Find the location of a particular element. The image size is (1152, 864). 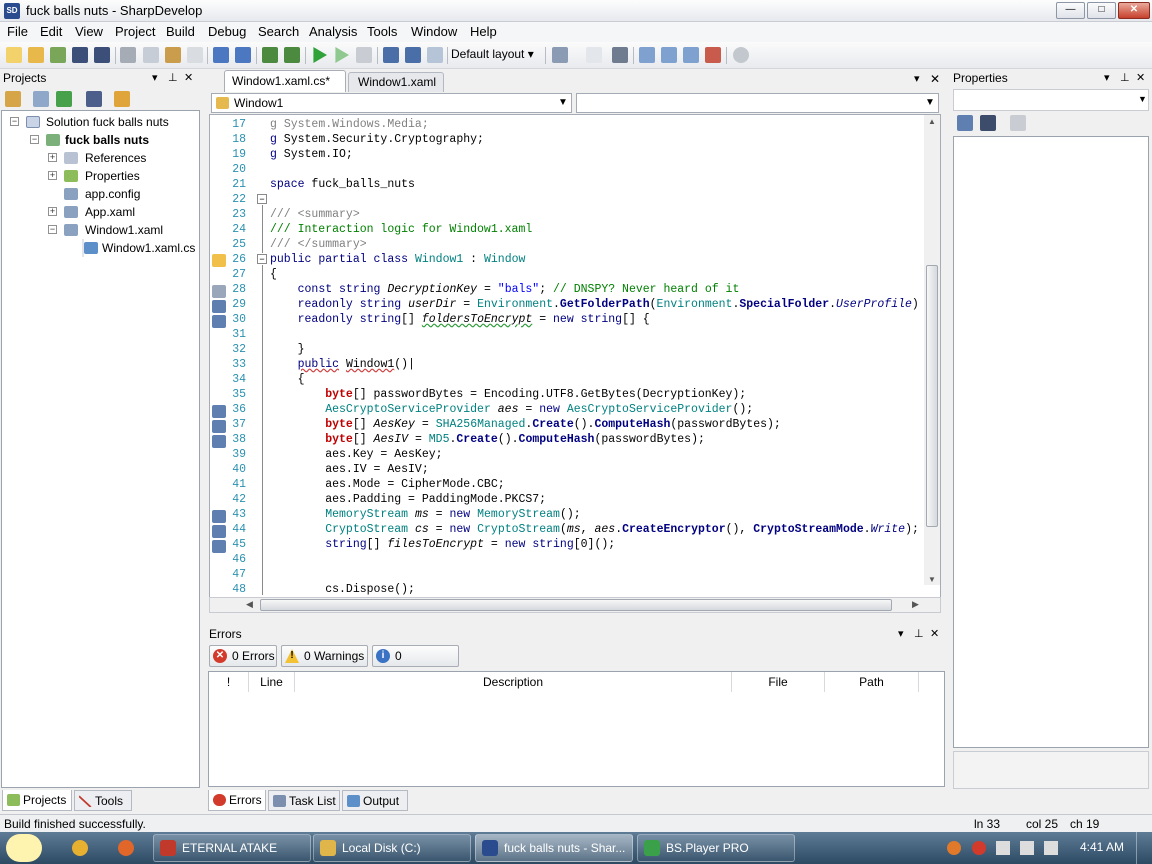

show-all-files-icon is located at coordinates (41, 99).